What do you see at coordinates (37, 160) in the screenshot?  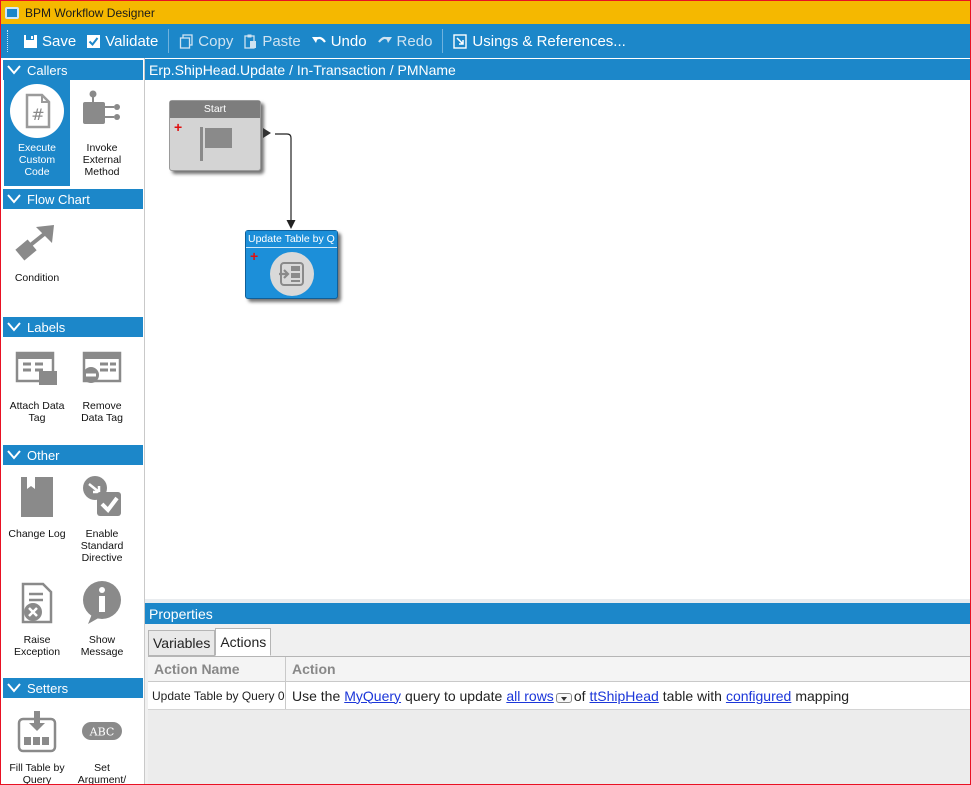 I see `tool-label: Execute Custom Code` at bounding box center [37, 160].